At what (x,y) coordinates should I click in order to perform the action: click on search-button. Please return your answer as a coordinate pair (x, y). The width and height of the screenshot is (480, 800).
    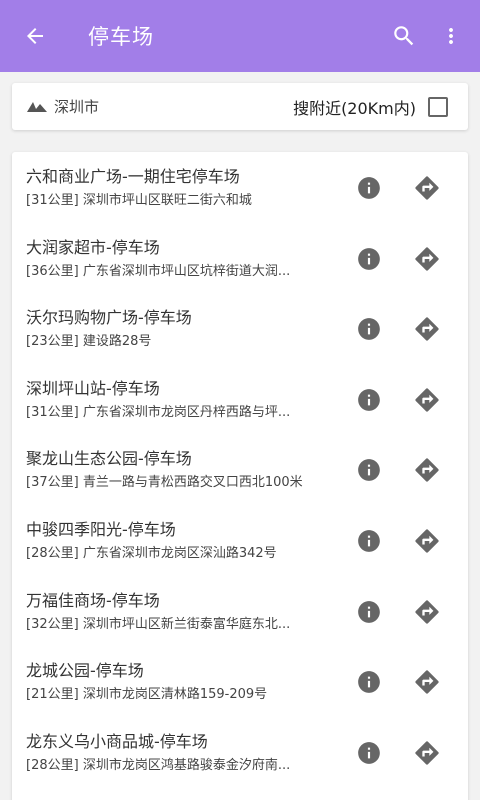
    Looking at the image, I should click on (404, 36).